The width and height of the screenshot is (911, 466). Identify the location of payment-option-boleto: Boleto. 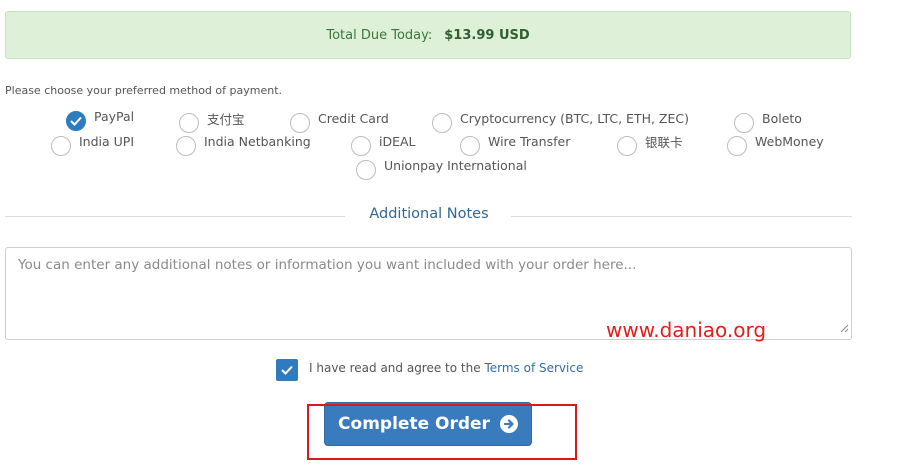
(768, 121).